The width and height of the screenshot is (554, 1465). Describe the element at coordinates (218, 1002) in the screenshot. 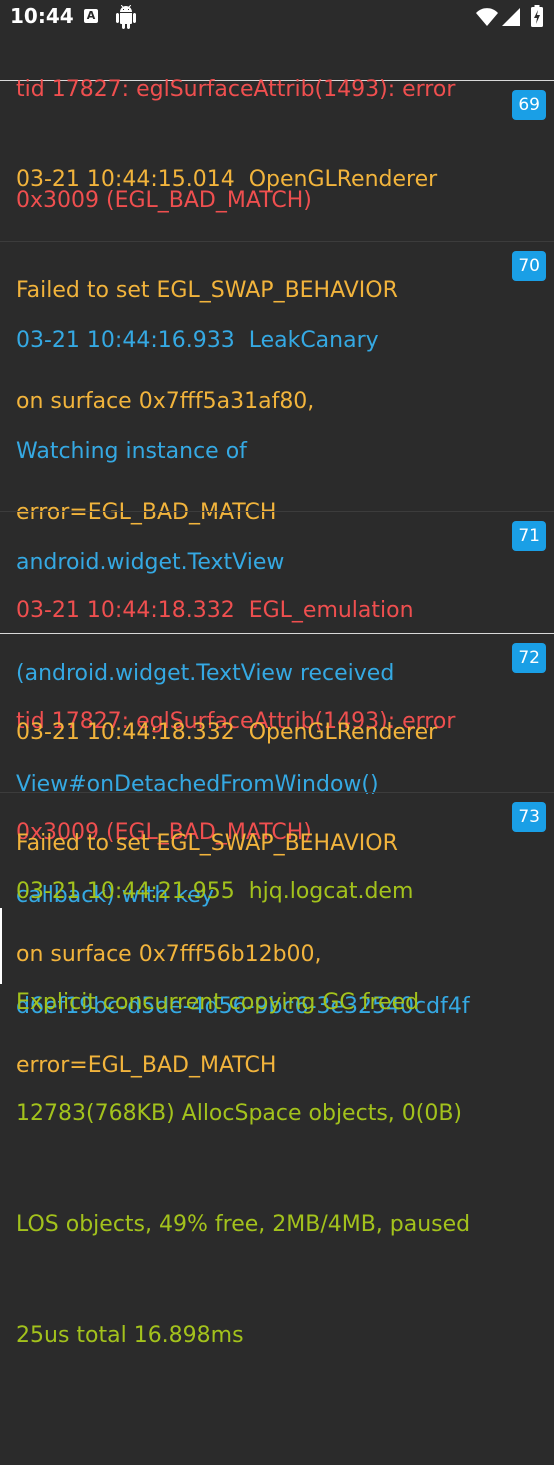

I see `log-line: Explicit concurrent copying GC freed` at that location.